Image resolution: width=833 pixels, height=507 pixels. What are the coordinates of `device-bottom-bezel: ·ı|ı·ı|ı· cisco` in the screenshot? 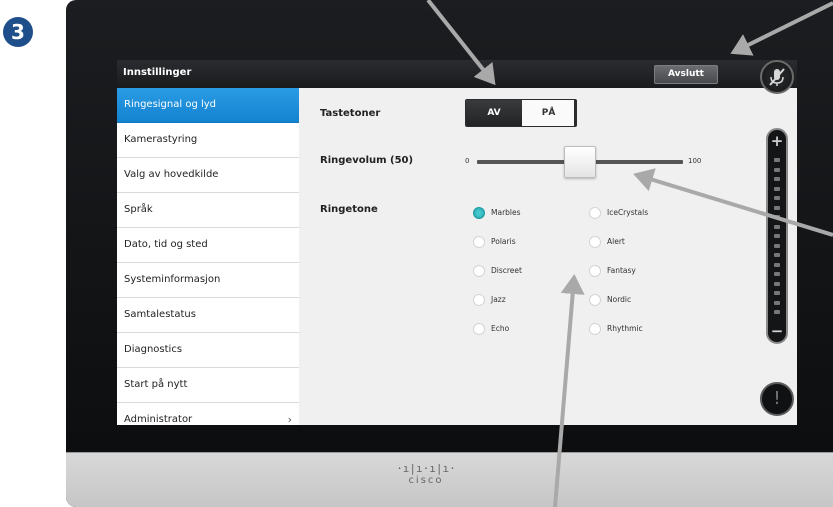 It's located at (449, 479).